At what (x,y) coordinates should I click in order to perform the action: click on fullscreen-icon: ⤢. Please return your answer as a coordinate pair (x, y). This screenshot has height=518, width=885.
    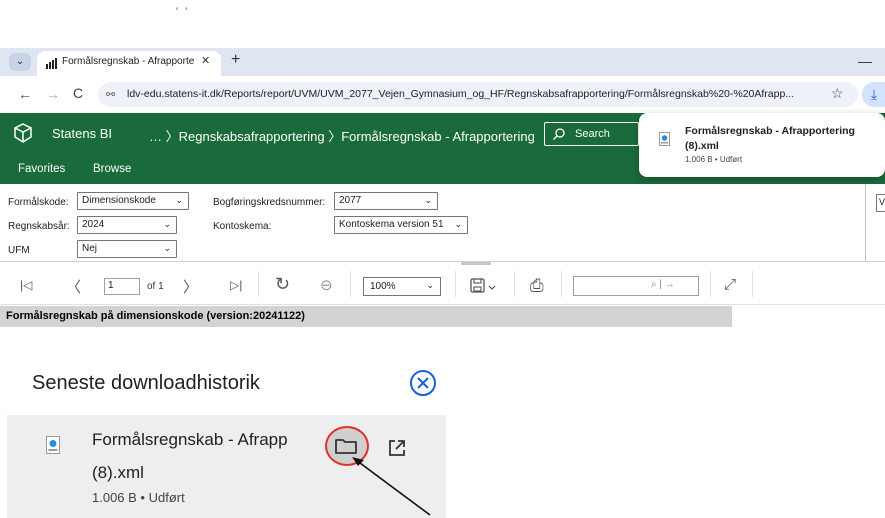
    Looking at the image, I should click on (730, 284).